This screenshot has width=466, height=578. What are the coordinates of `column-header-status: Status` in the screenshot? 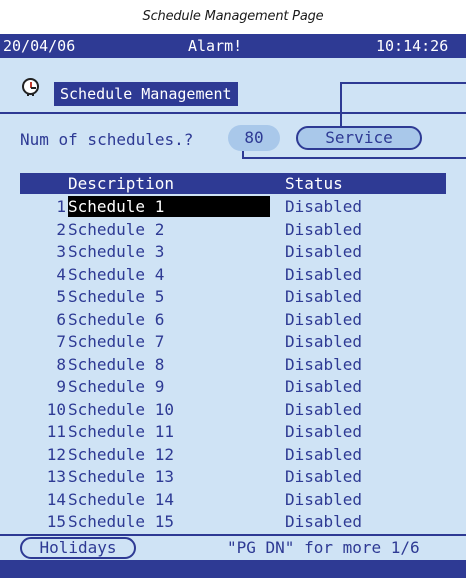 It's located at (314, 183).